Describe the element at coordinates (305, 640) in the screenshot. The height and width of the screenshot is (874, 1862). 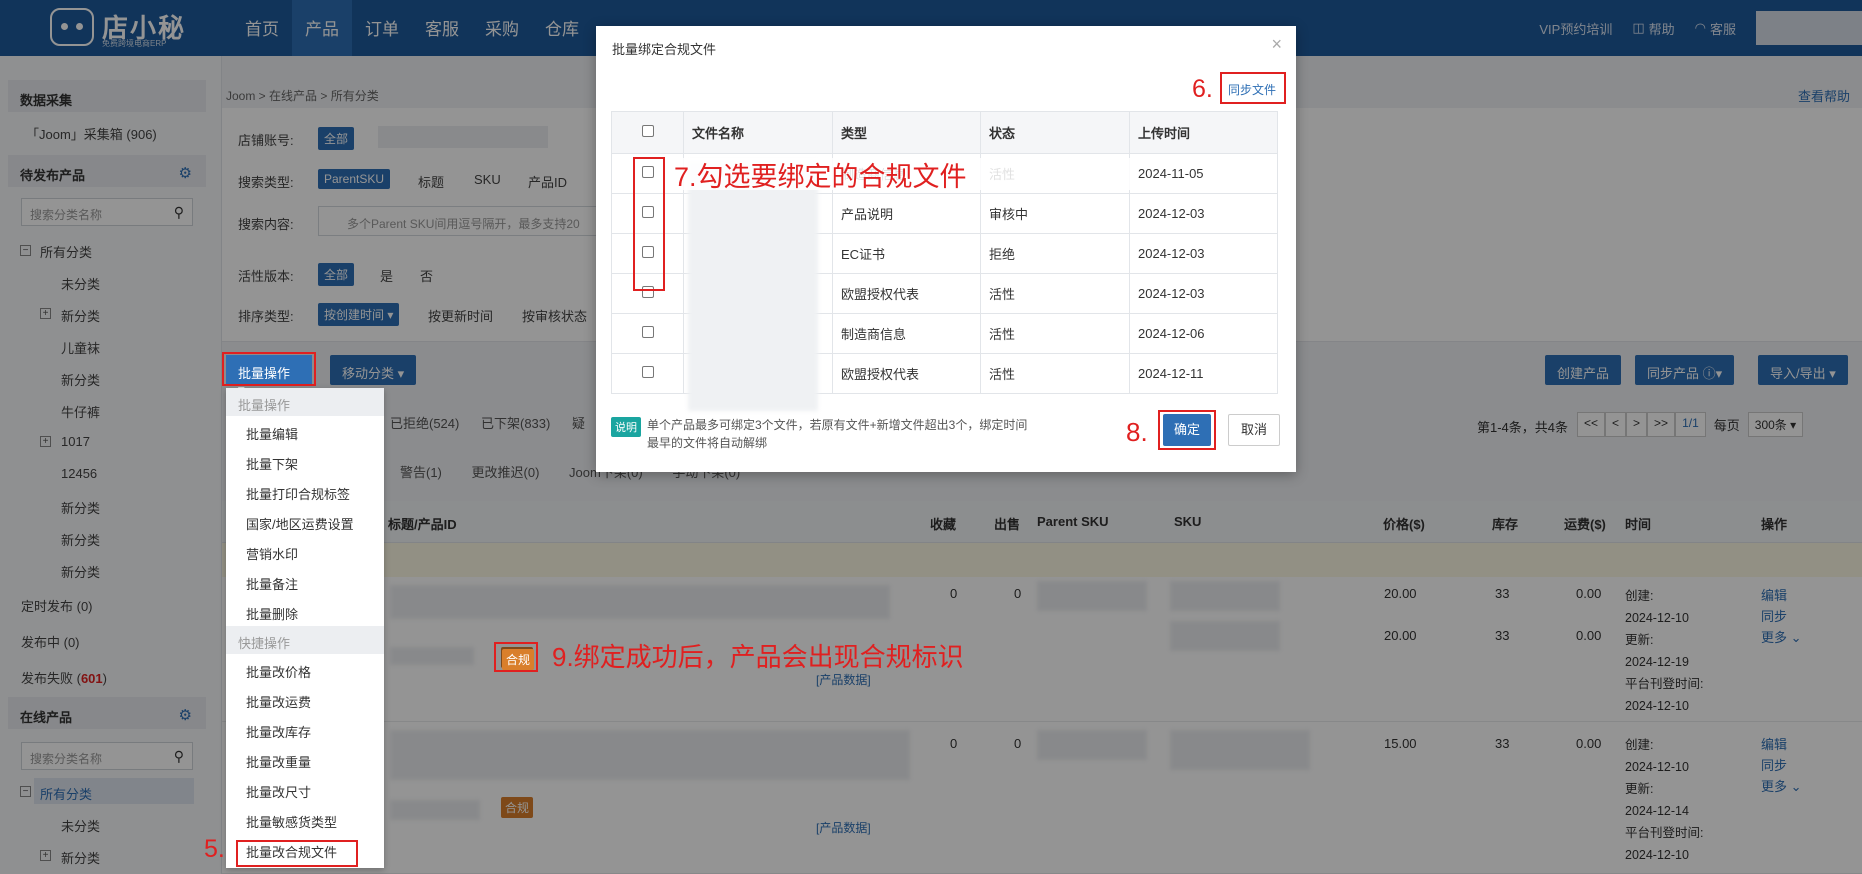
I see `dropdown-group-quick: 快捷操作` at that location.